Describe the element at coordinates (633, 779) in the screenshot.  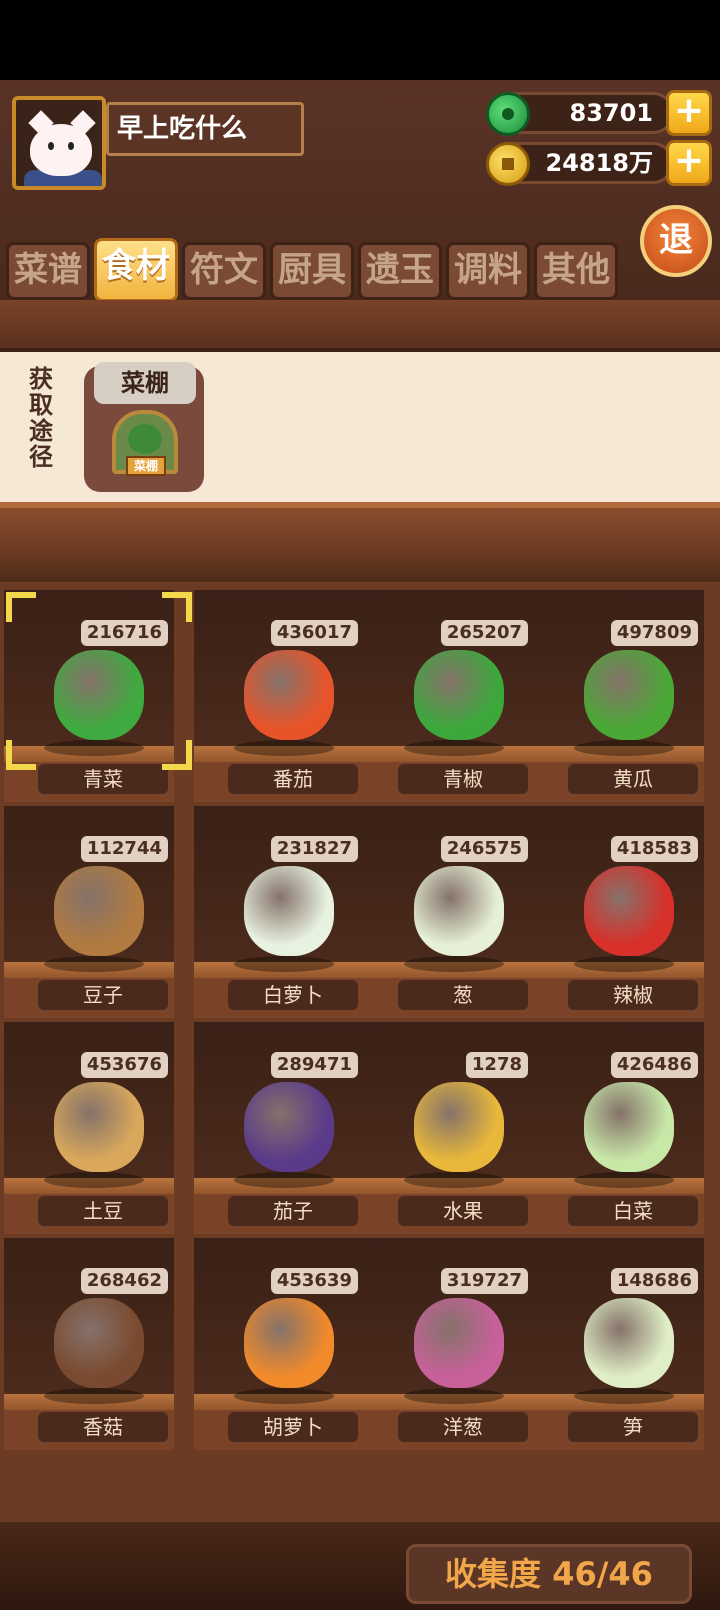
I see `ingredient-name: 黄瓜` at that location.